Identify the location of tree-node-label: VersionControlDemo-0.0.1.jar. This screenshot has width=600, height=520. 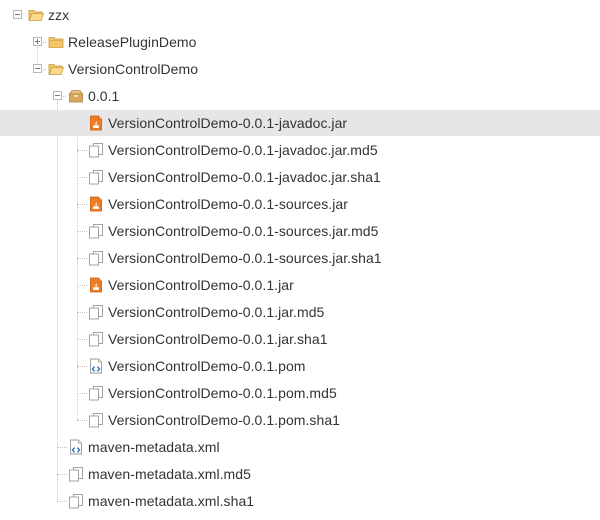
(201, 285).